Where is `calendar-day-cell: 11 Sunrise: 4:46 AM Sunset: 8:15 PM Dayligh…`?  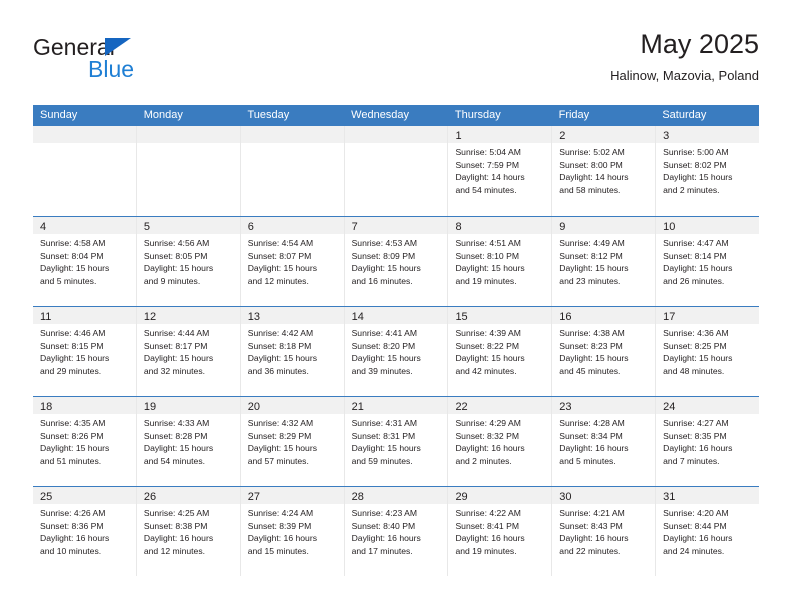
calendar-day-cell: 11 Sunrise: 4:46 AM Sunset: 8:15 PM Dayligh… is located at coordinates (85, 351).